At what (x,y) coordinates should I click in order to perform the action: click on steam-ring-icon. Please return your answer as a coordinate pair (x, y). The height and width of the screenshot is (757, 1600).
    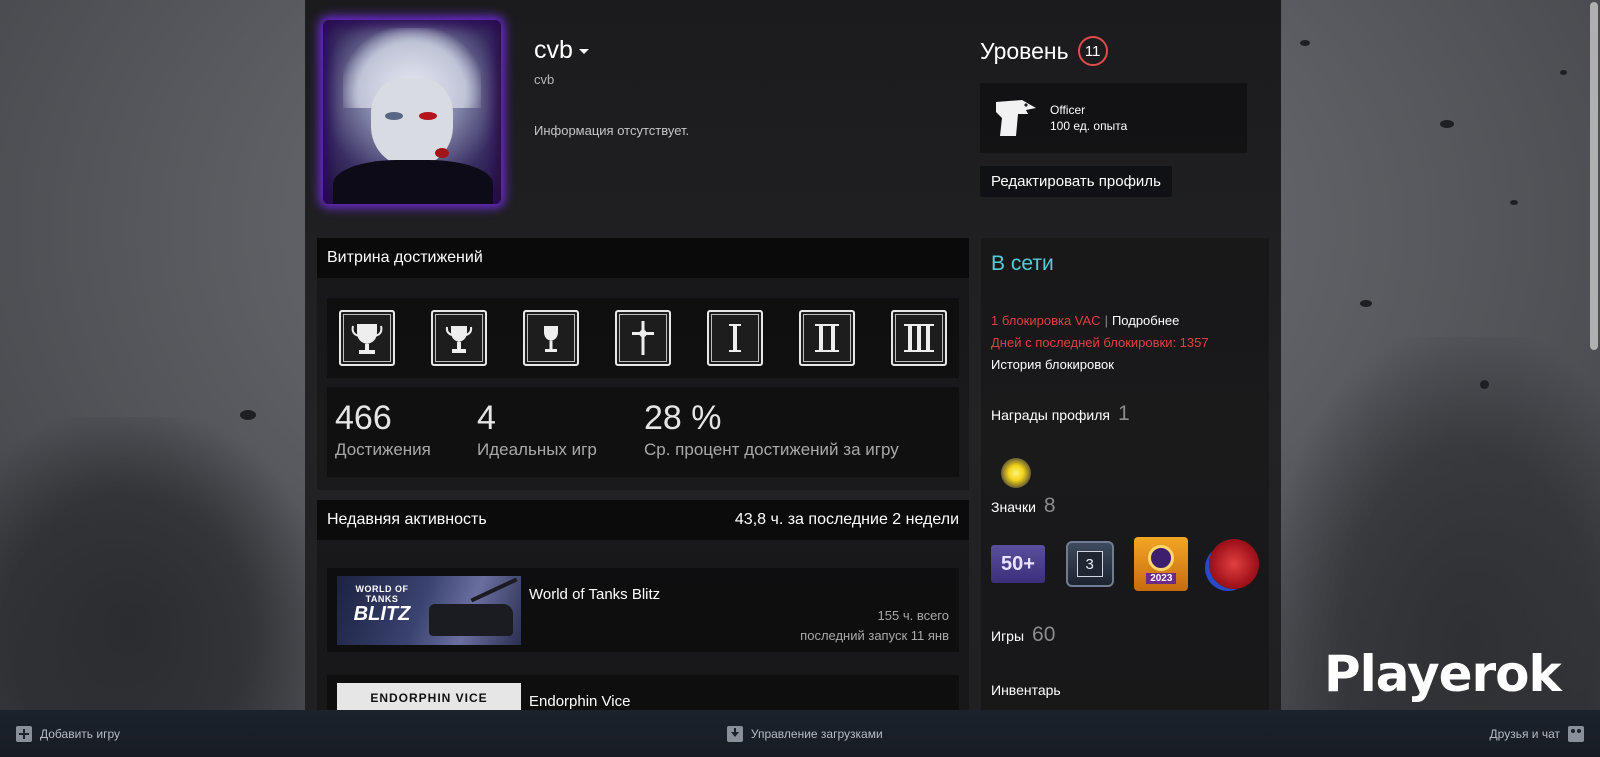
    Looking at the image, I should click on (1161, 557).